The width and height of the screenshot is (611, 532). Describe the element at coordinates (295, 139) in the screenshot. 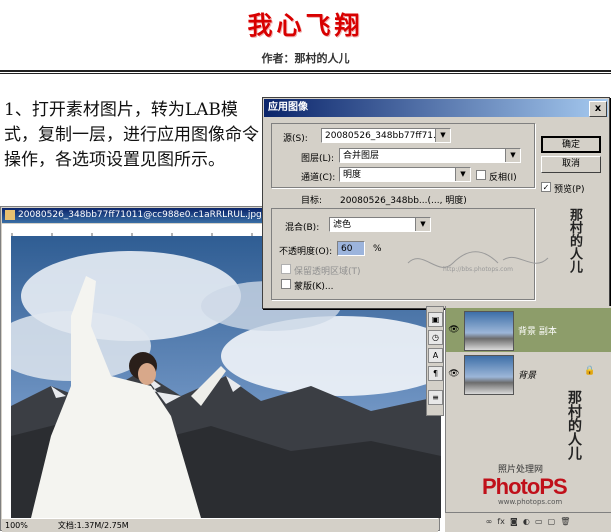

I see `source-label: 源(S):` at that location.